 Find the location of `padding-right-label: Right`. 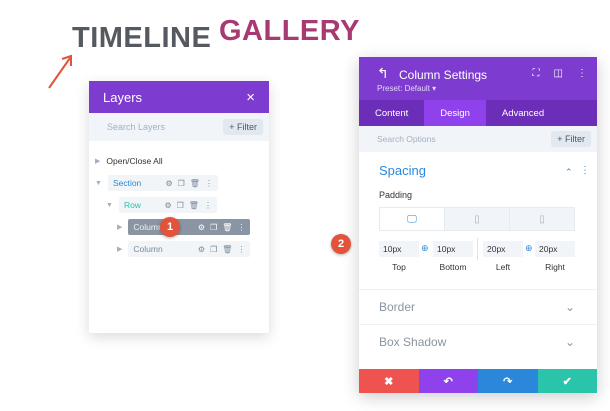

padding-right-label: Right is located at coordinates (555, 267).